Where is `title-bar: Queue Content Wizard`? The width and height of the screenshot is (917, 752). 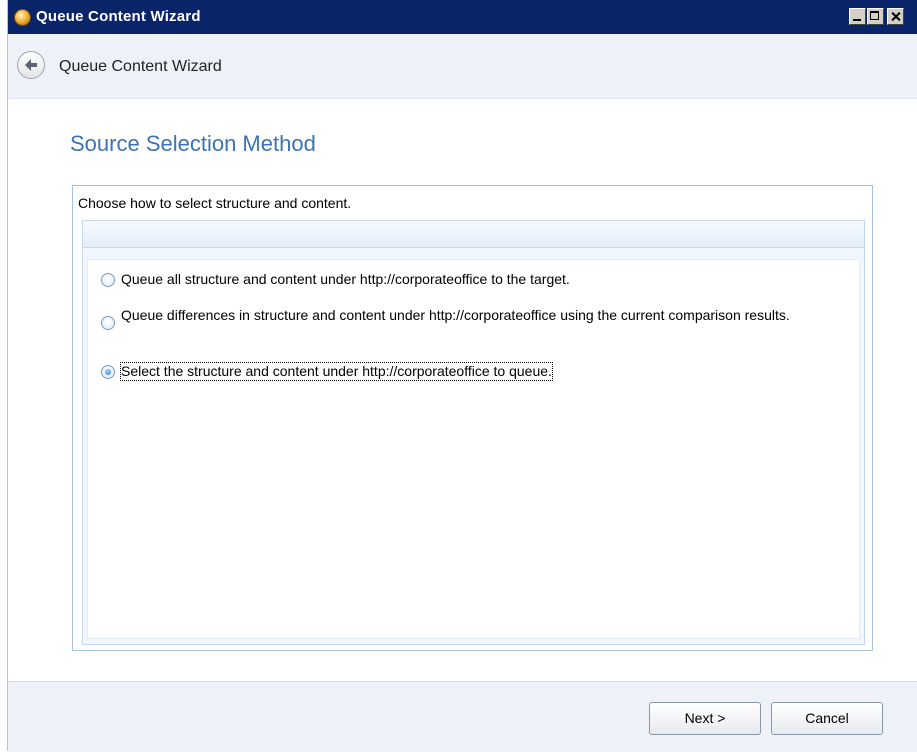 title-bar: Queue Content Wizard is located at coordinates (462, 17).